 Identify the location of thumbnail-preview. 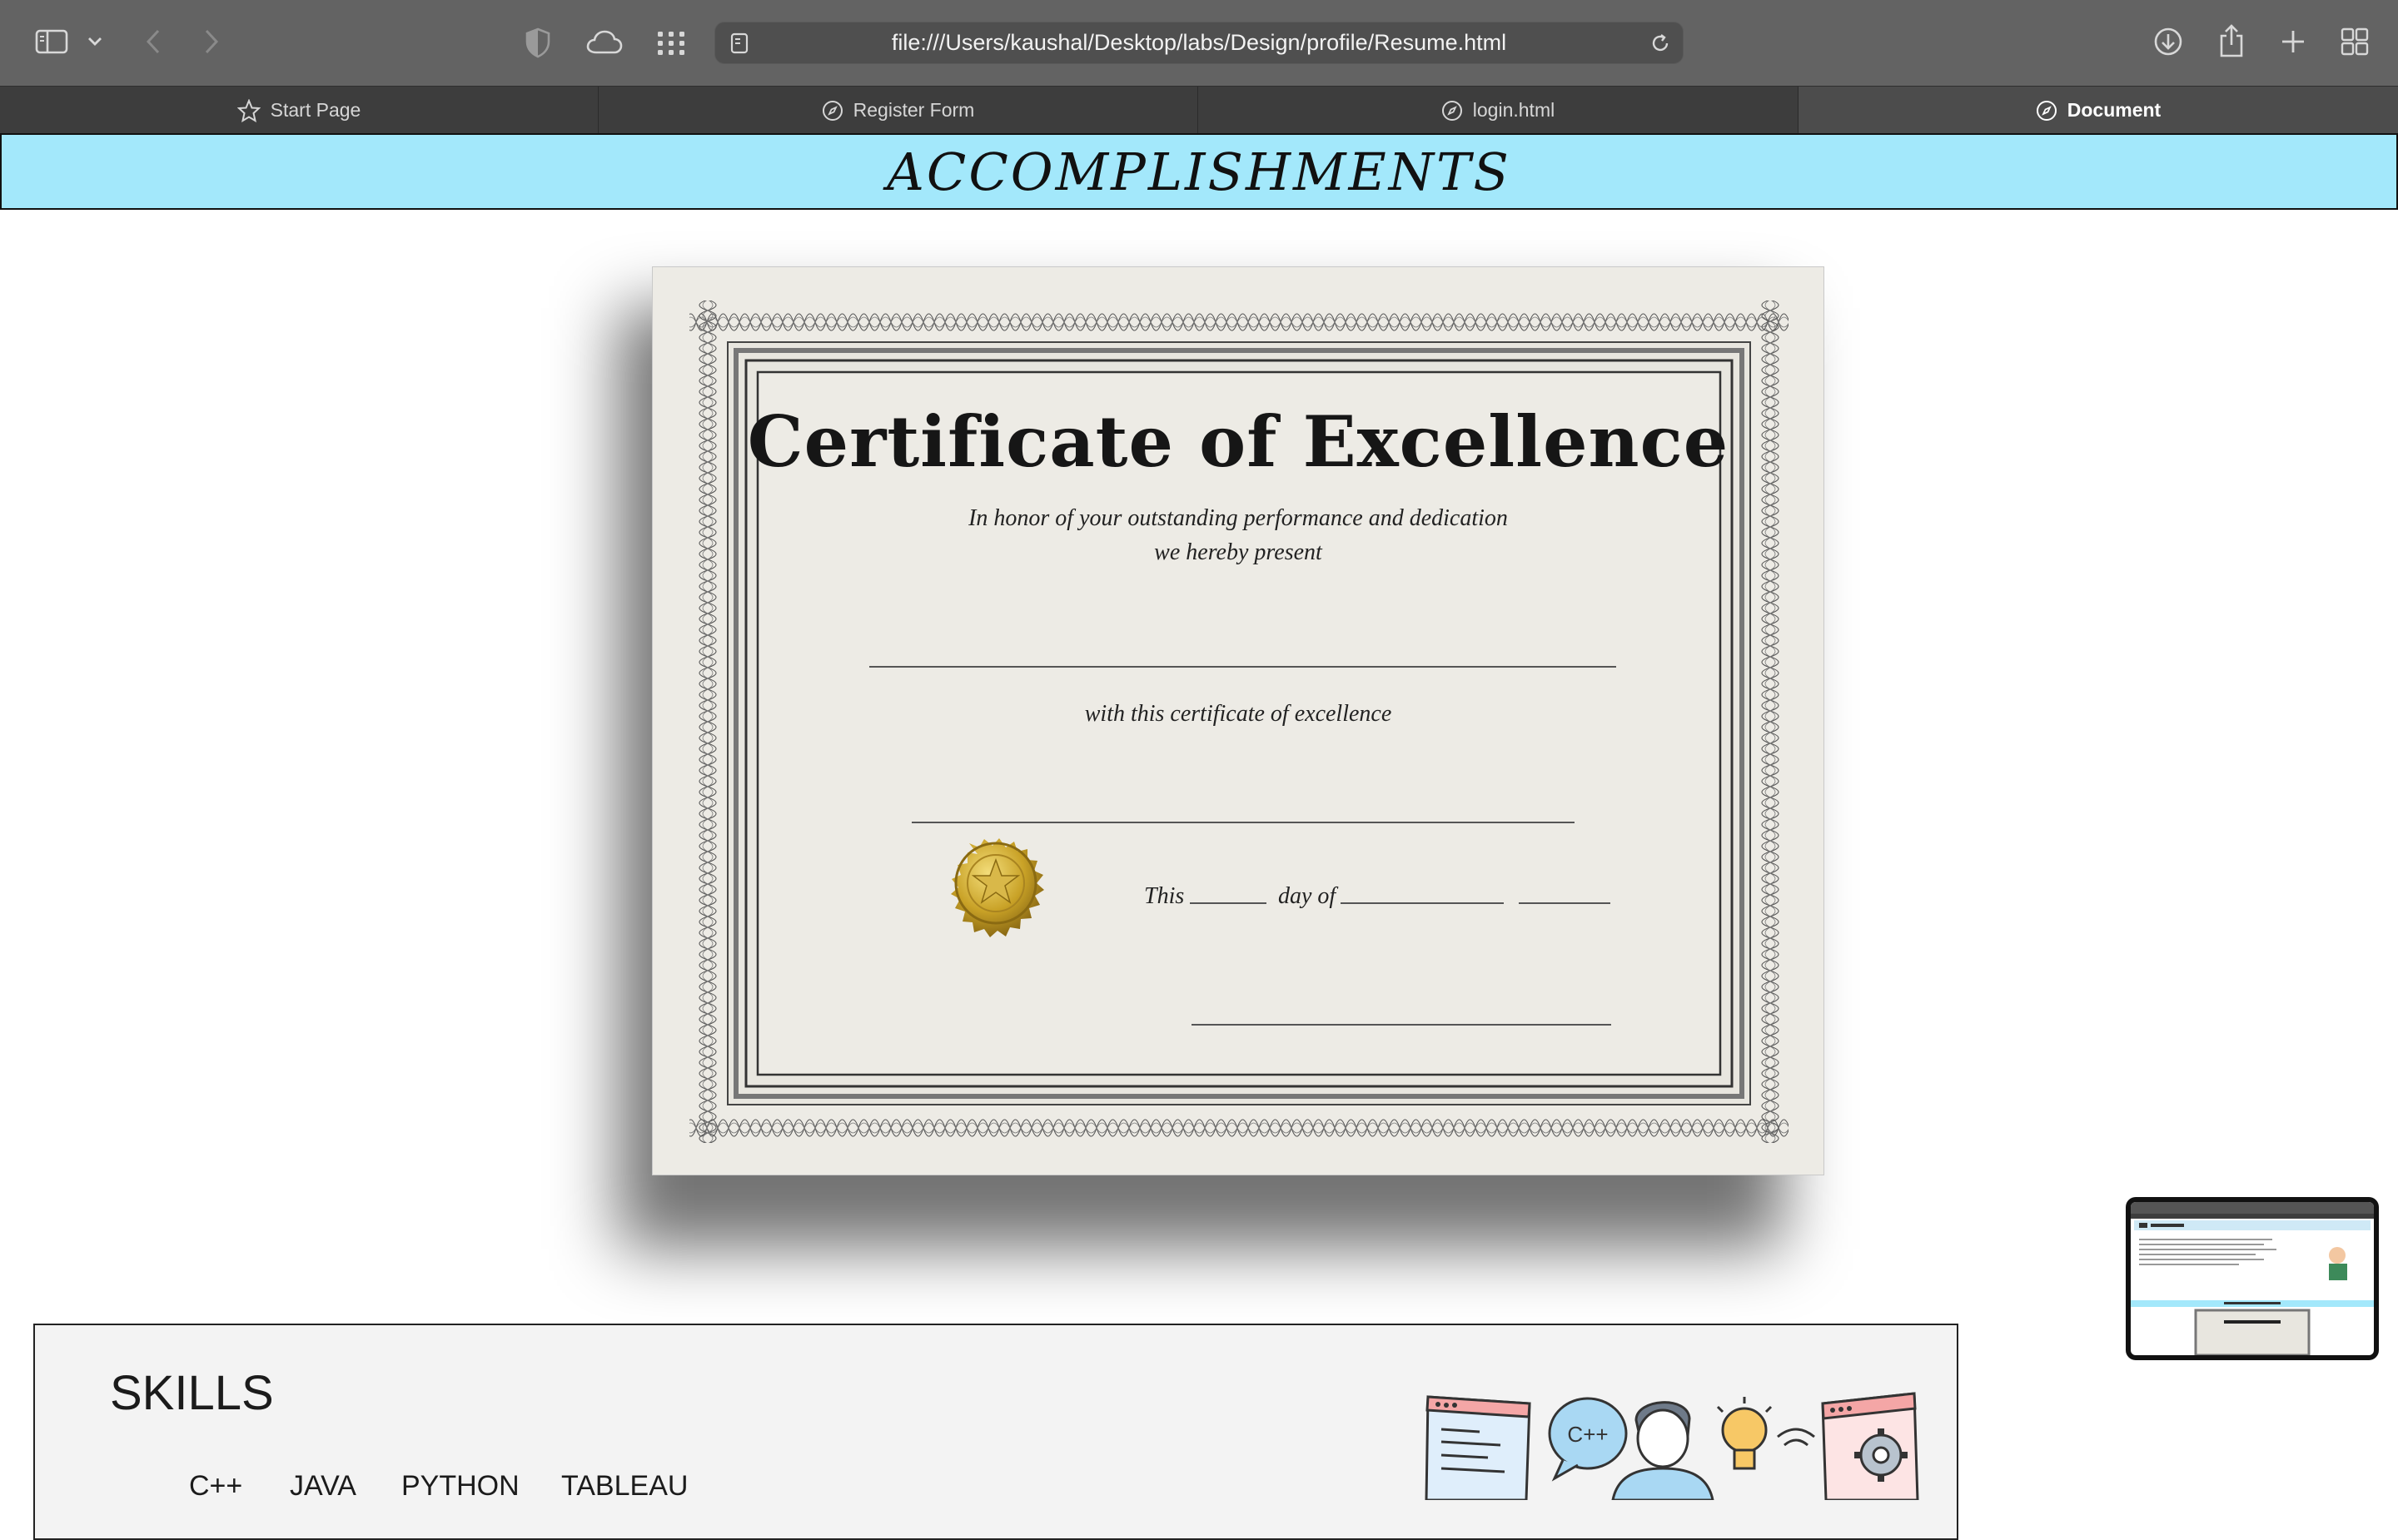
(2252, 1278).